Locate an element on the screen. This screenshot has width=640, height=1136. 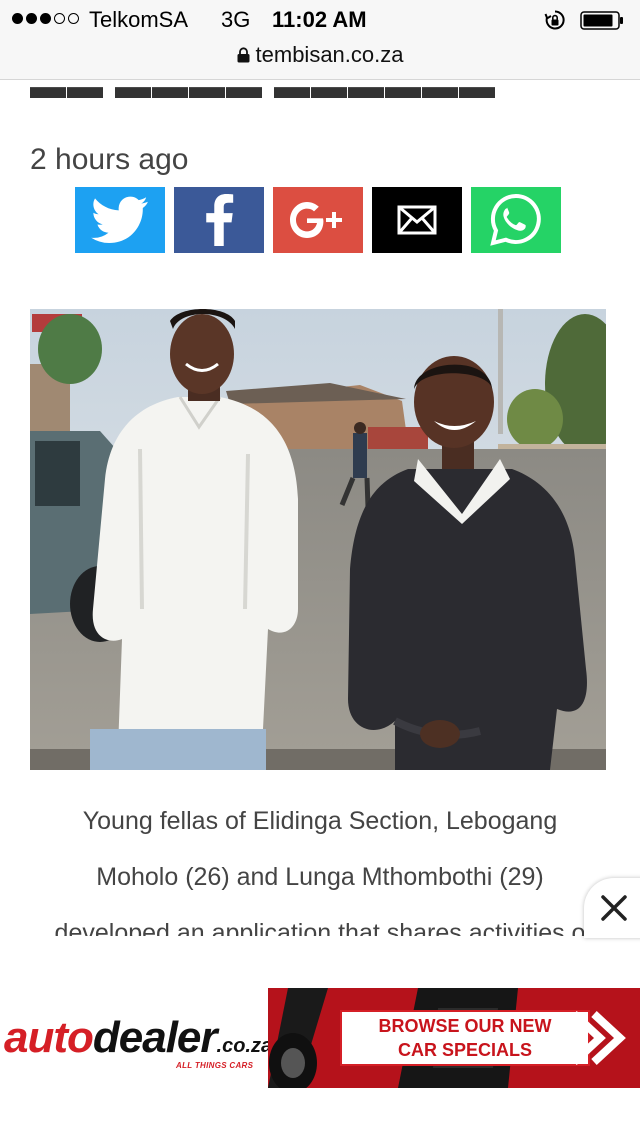
network-type: 3G is located at coordinates (236, 19).